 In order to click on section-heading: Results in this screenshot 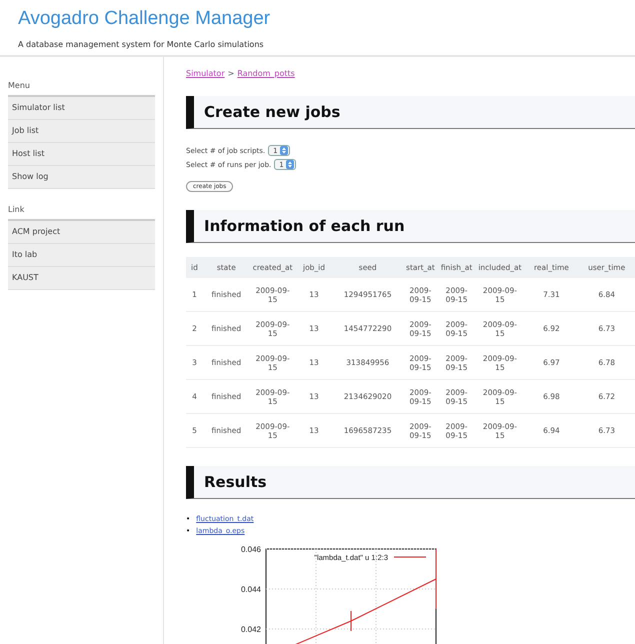, I will do `click(410, 482)`.